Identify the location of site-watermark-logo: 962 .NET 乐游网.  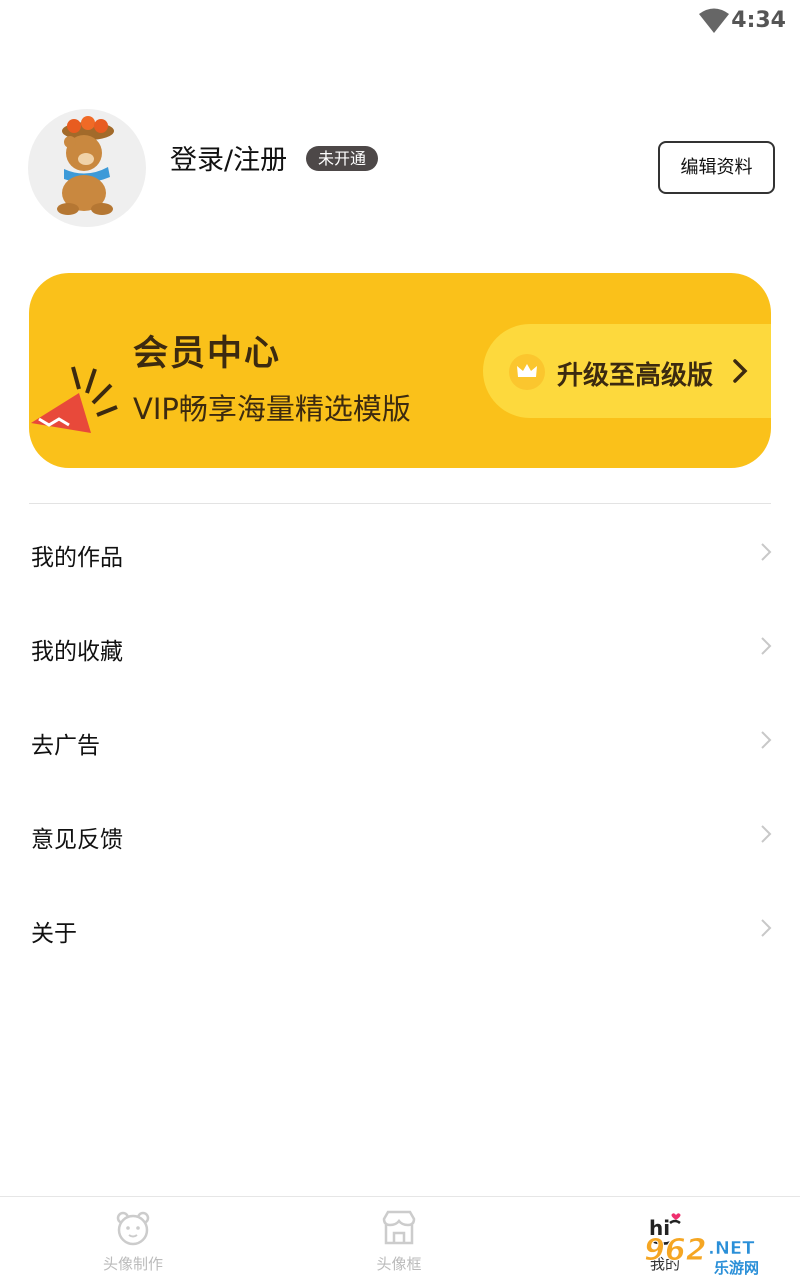
(702, 1255).